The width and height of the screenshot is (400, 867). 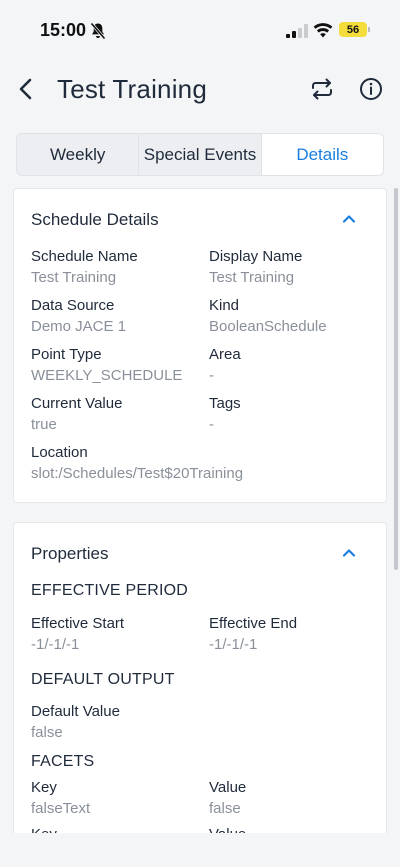 What do you see at coordinates (63, 30) in the screenshot?
I see `status-time: 15:00` at bounding box center [63, 30].